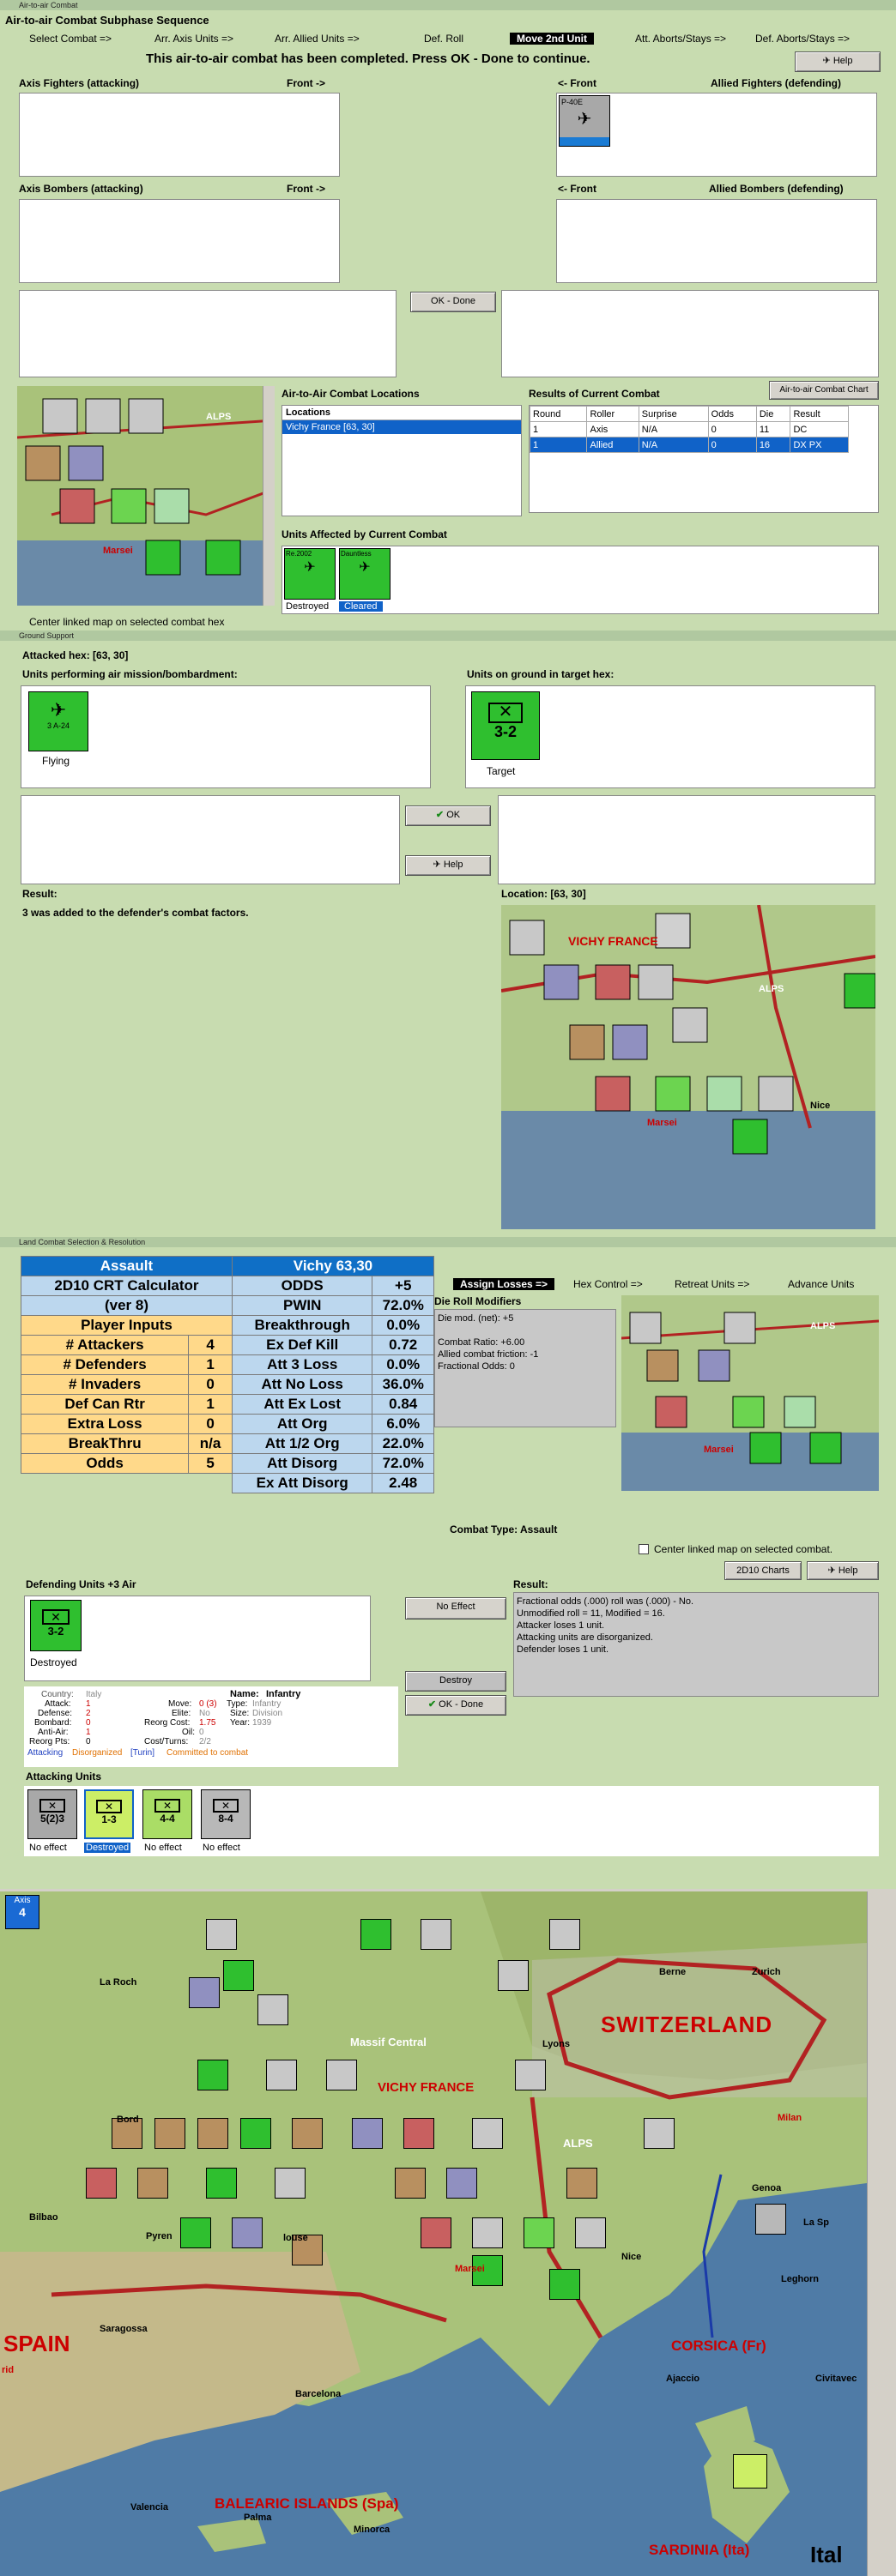 The image size is (896, 2576). I want to click on table-row: 1 Axis N/A 0 11 DC, so click(689, 429).